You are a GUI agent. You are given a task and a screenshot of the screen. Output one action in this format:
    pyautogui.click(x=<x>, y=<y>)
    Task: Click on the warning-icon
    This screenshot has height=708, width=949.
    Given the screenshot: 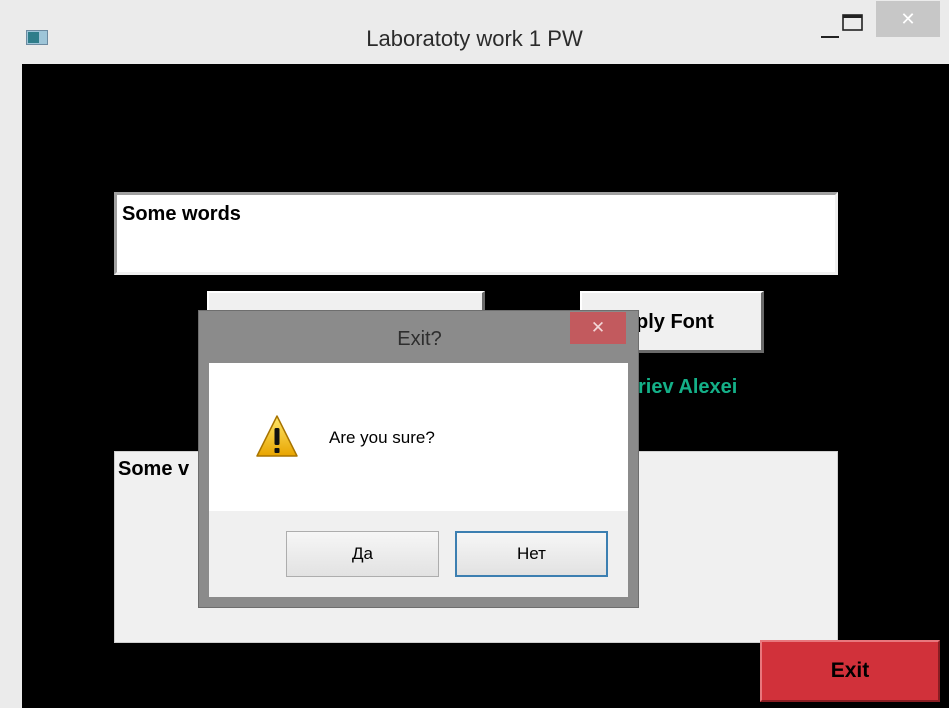 What is the action you would take?
    pyautogui.click(x=277, y=436)
    